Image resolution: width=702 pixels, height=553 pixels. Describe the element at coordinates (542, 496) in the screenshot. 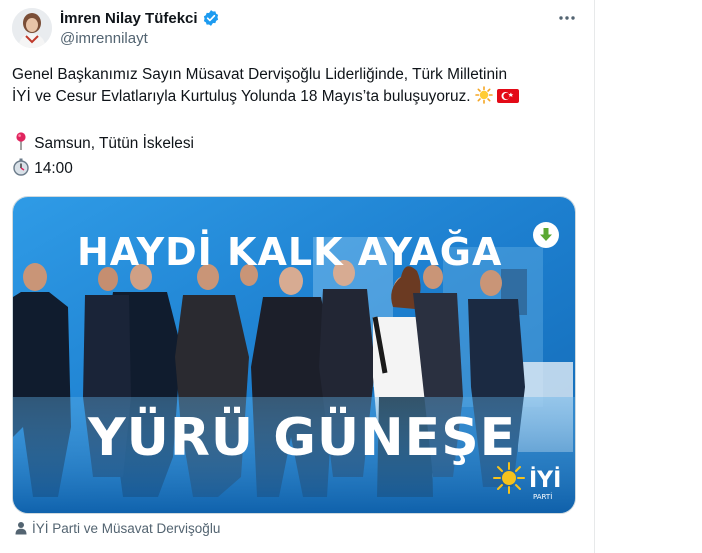

I see `logo-subtext: PARTİ` at that location.